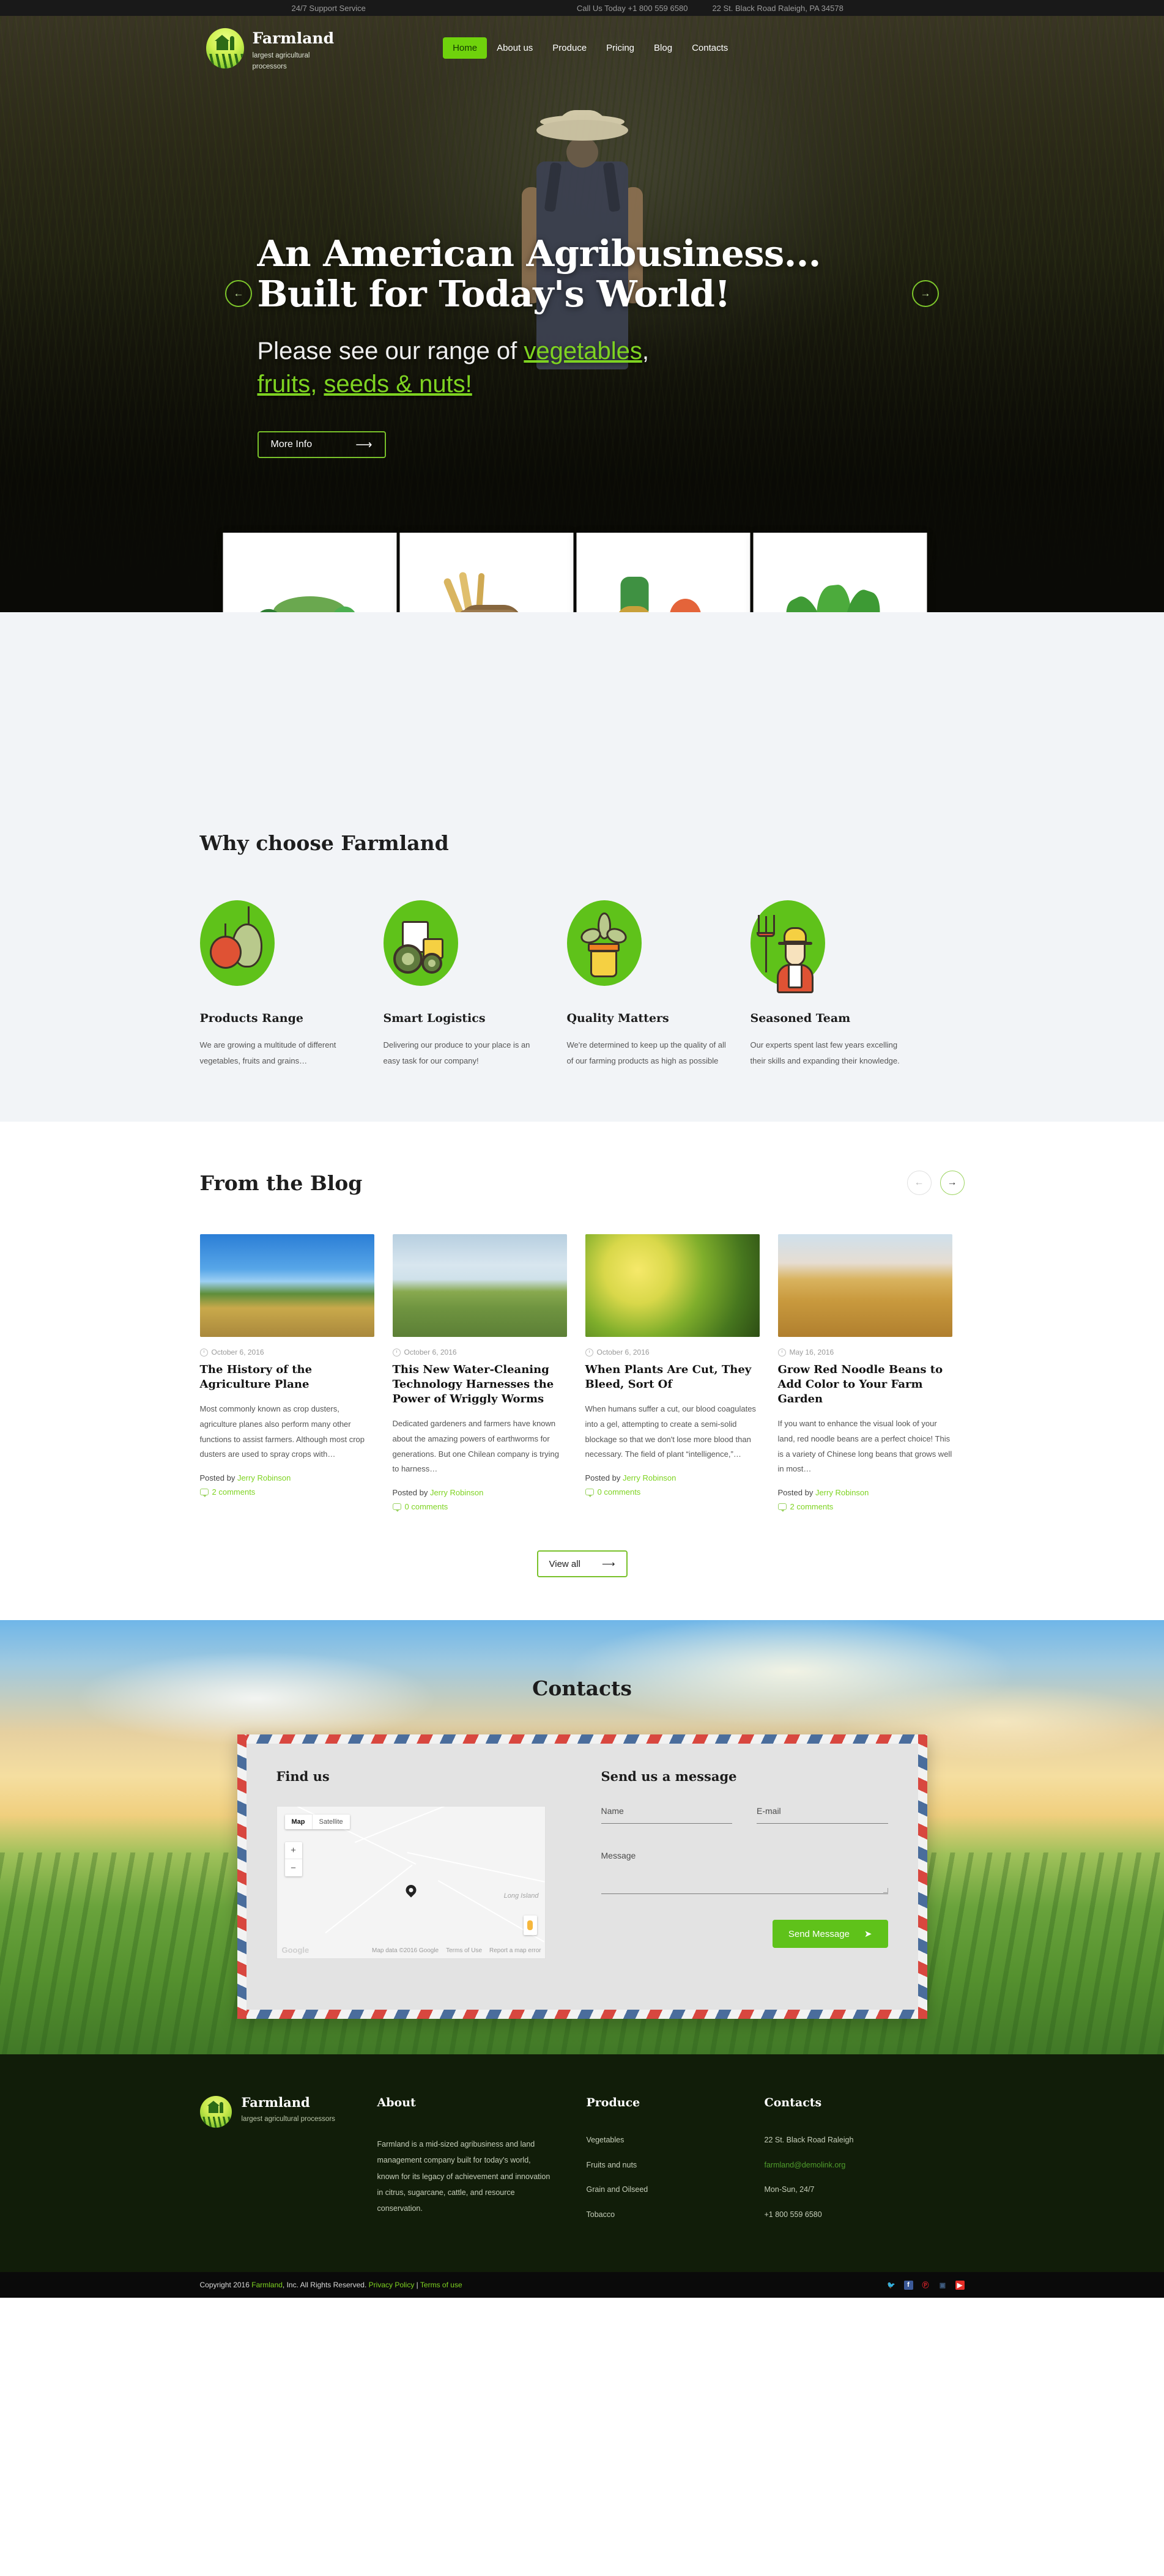 Image resolution: width=1164 pixels, height=2576 pixels. I want to click on logo: Farmland largest agricultural processors, so click(270, 48).